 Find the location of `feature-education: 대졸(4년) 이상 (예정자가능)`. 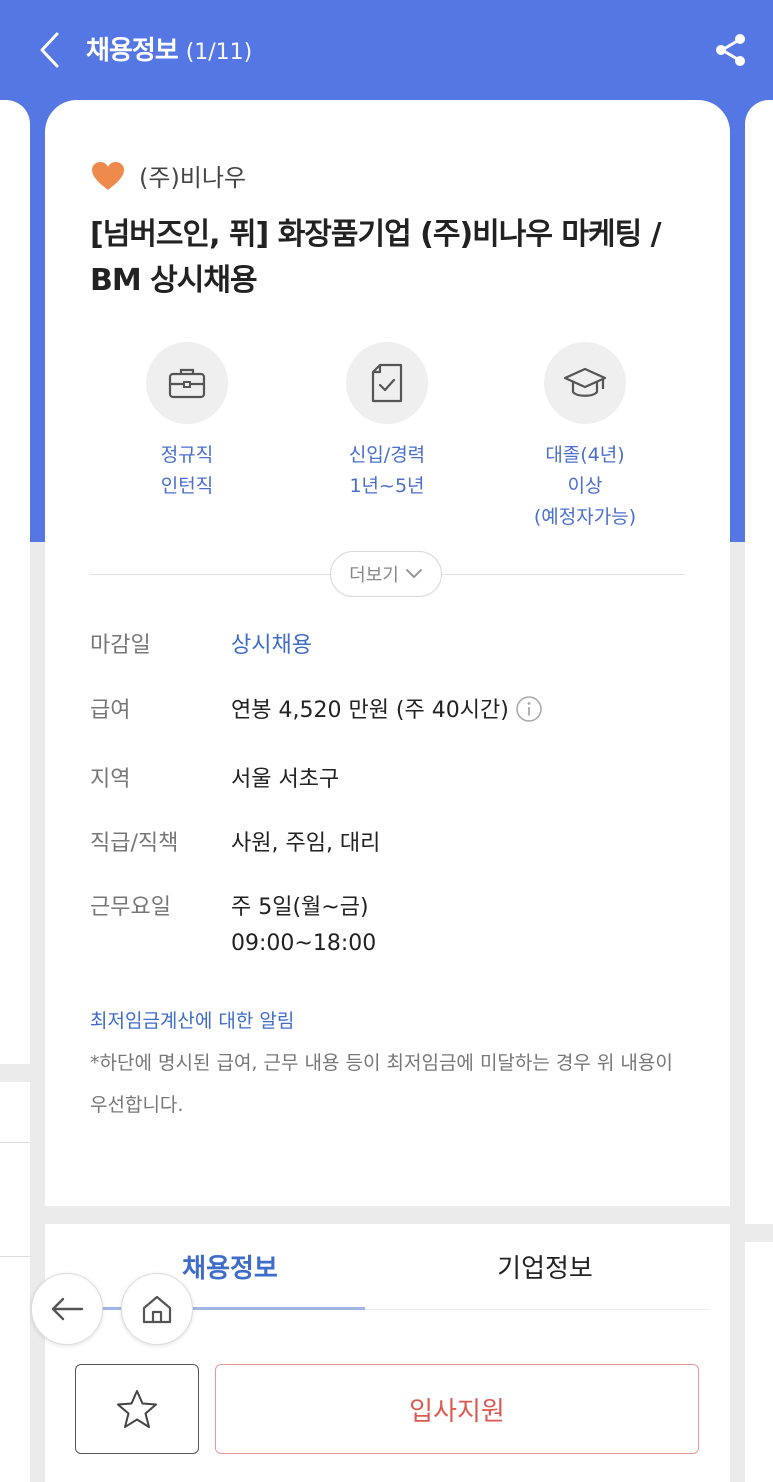

feature-education: 대졸(4년) 이상 (예정자가능) is located at coordinates (585, 437).